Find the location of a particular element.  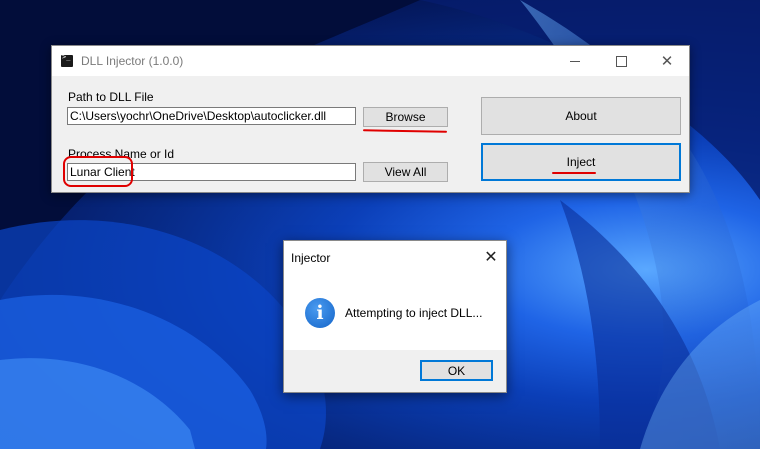

annotation-circle-process is located at coordinates (98, 171).